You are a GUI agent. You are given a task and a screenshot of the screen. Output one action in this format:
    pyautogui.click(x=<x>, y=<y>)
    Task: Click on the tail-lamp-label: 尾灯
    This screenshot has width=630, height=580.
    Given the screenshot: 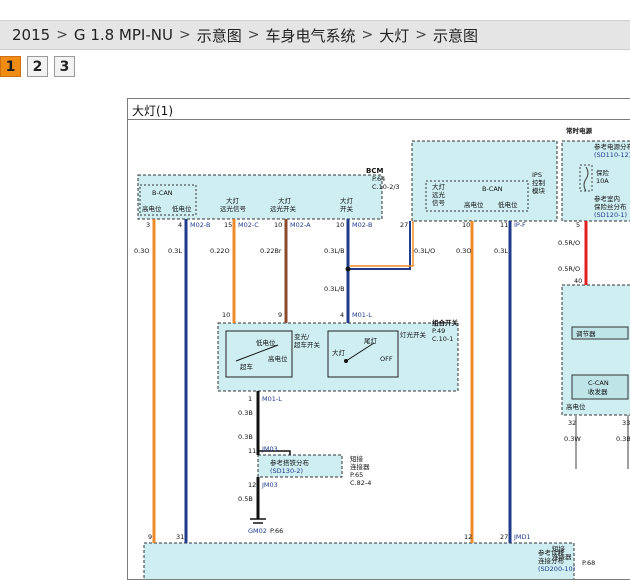 What is the action you would take?
    pyautogui.click(x=371, y=340)
    